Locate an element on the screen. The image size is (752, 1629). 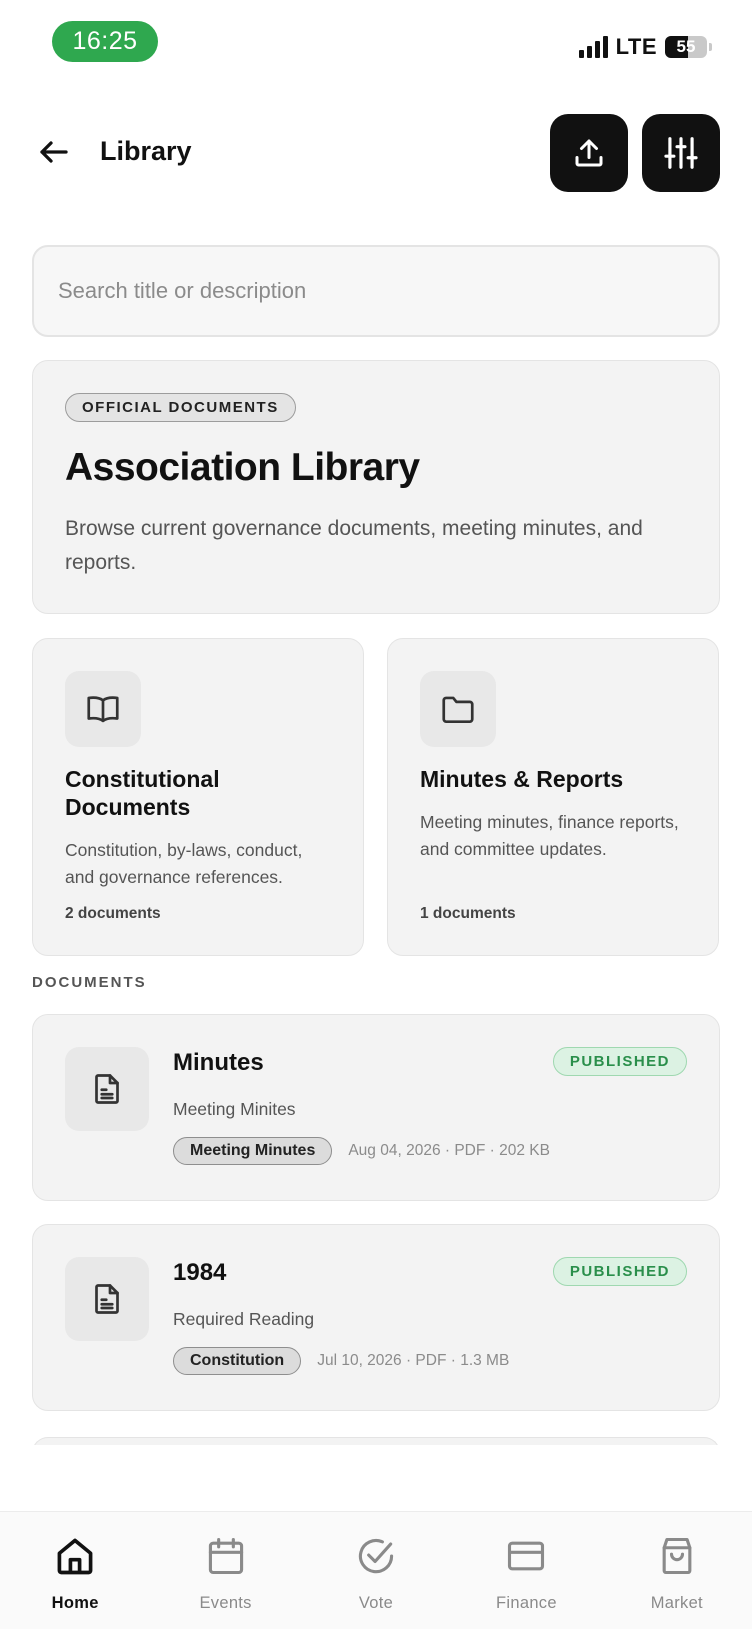
documents-section-label: DOCUMENTS is located at coordinates (89, 982).